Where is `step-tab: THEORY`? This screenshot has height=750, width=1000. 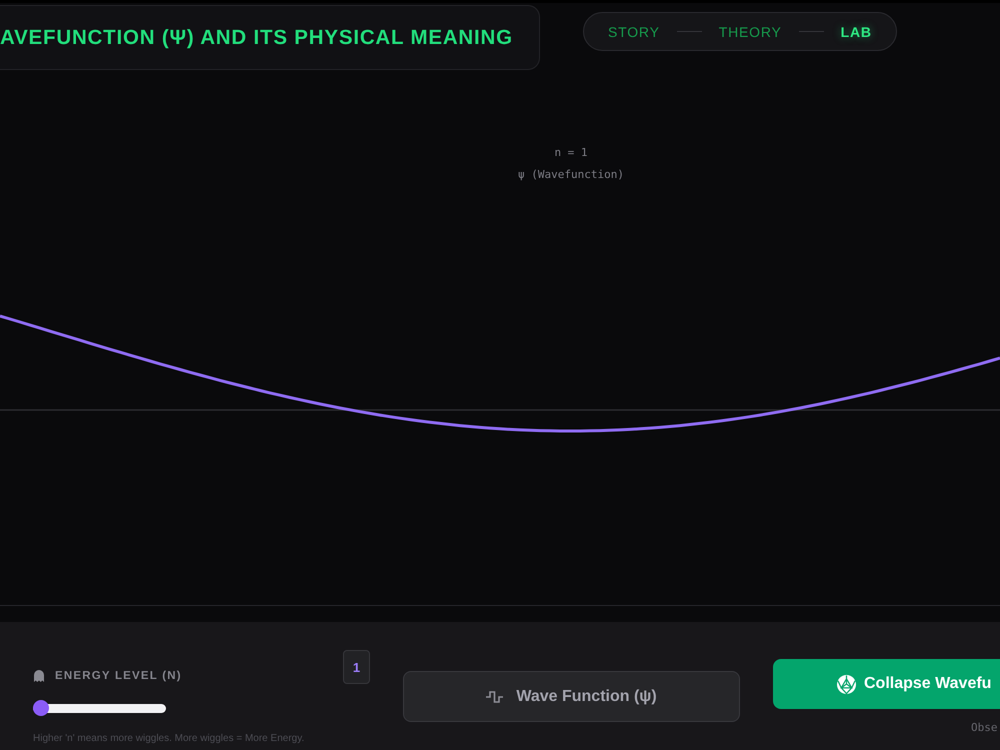
step-tab: THEORY is located at coordinates (750, 32).